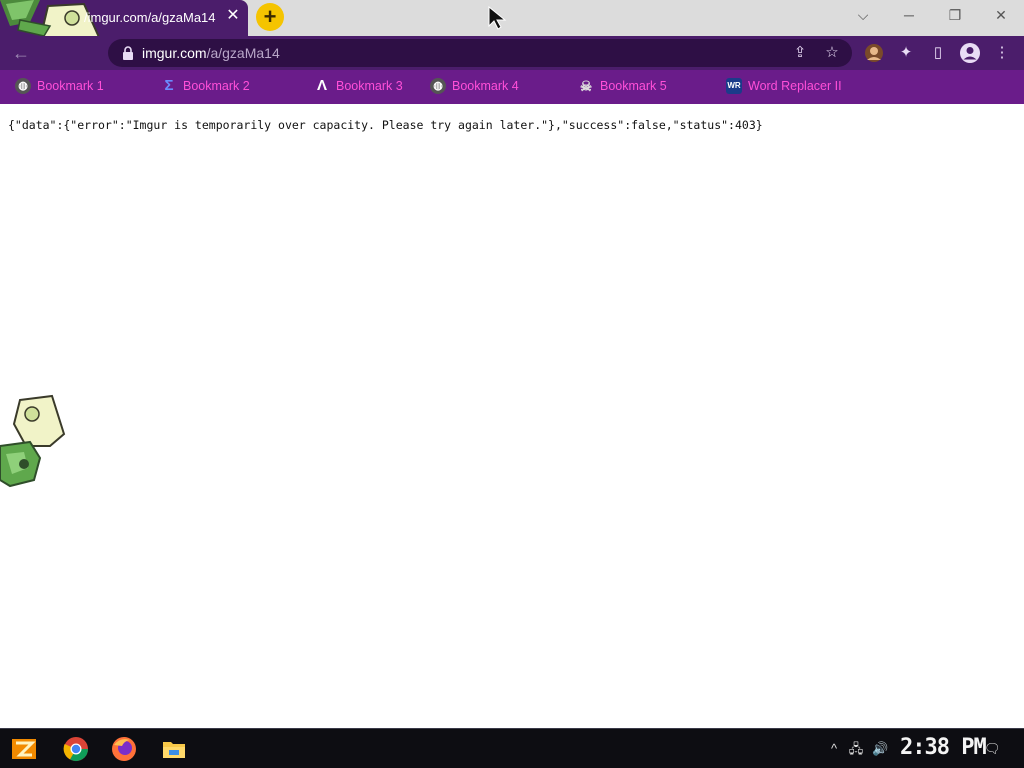 This screenshot has height=768, width=1024. What do you see at coordinates (800, 53) in the screenshot?
I see `share-icon: ⇪` at bounding box center [800, 53].